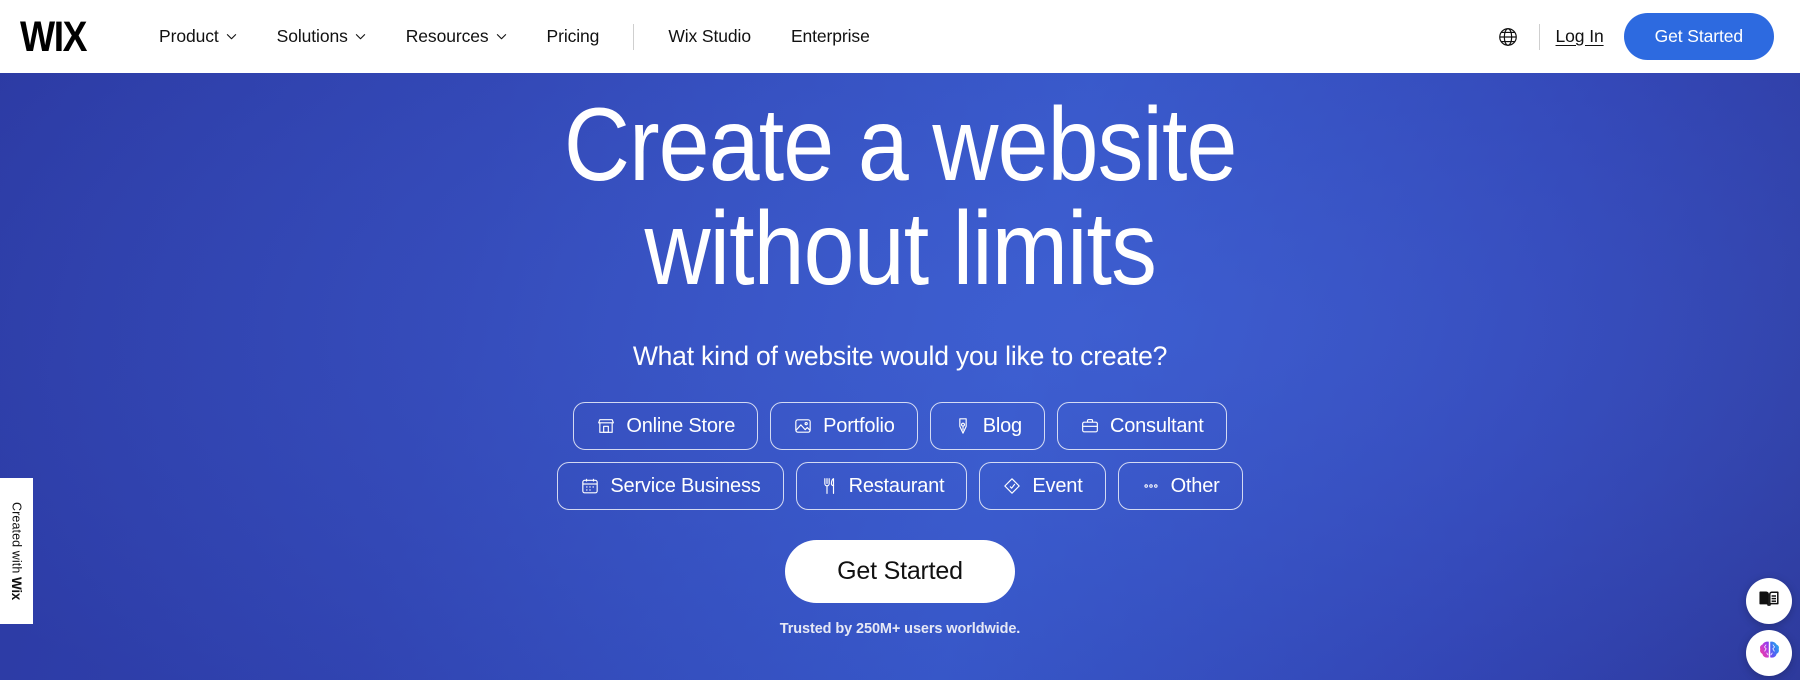  Describe the element at coordinates (829, 486) in the screenshot. I see `fork-knife-icon` at that location.